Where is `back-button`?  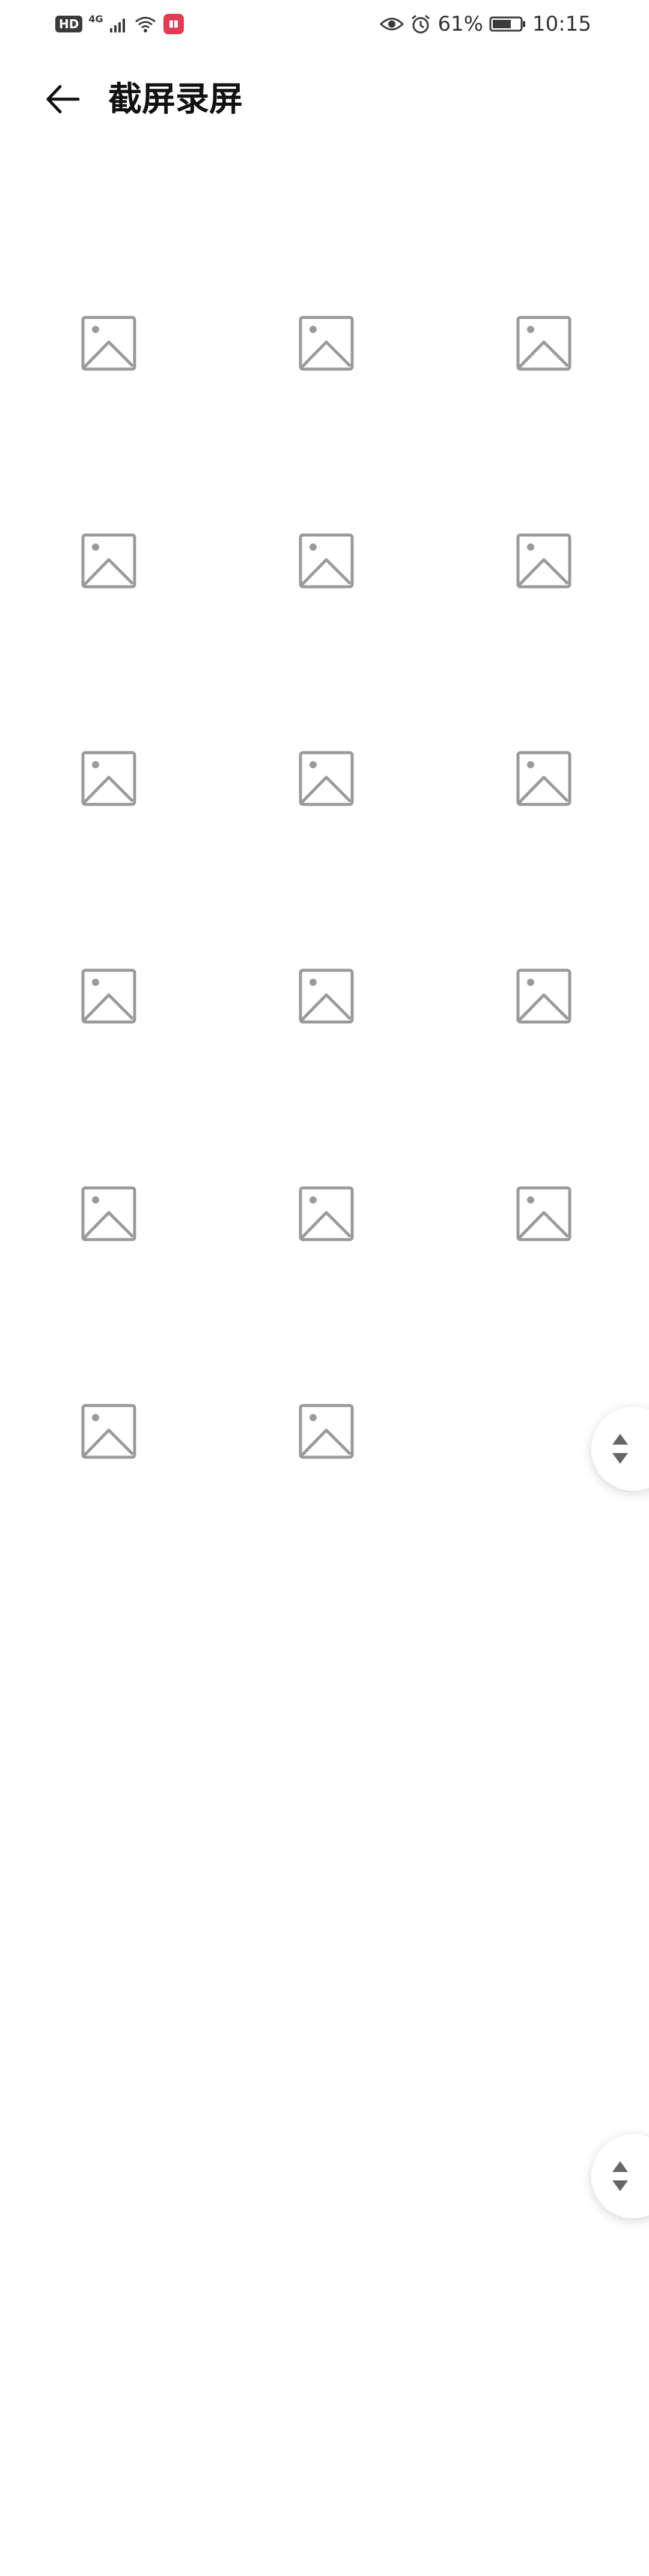
back-button is located at coordinates (62, 99).